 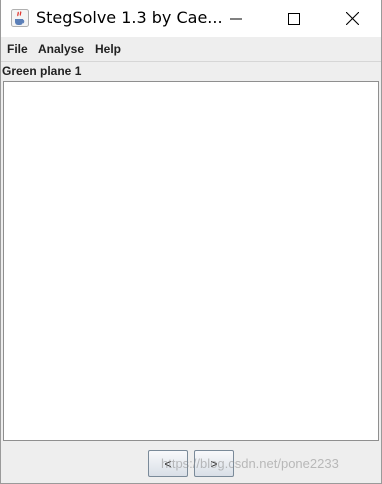 I want to click on maximize-icon, so click(x=294, y=18).